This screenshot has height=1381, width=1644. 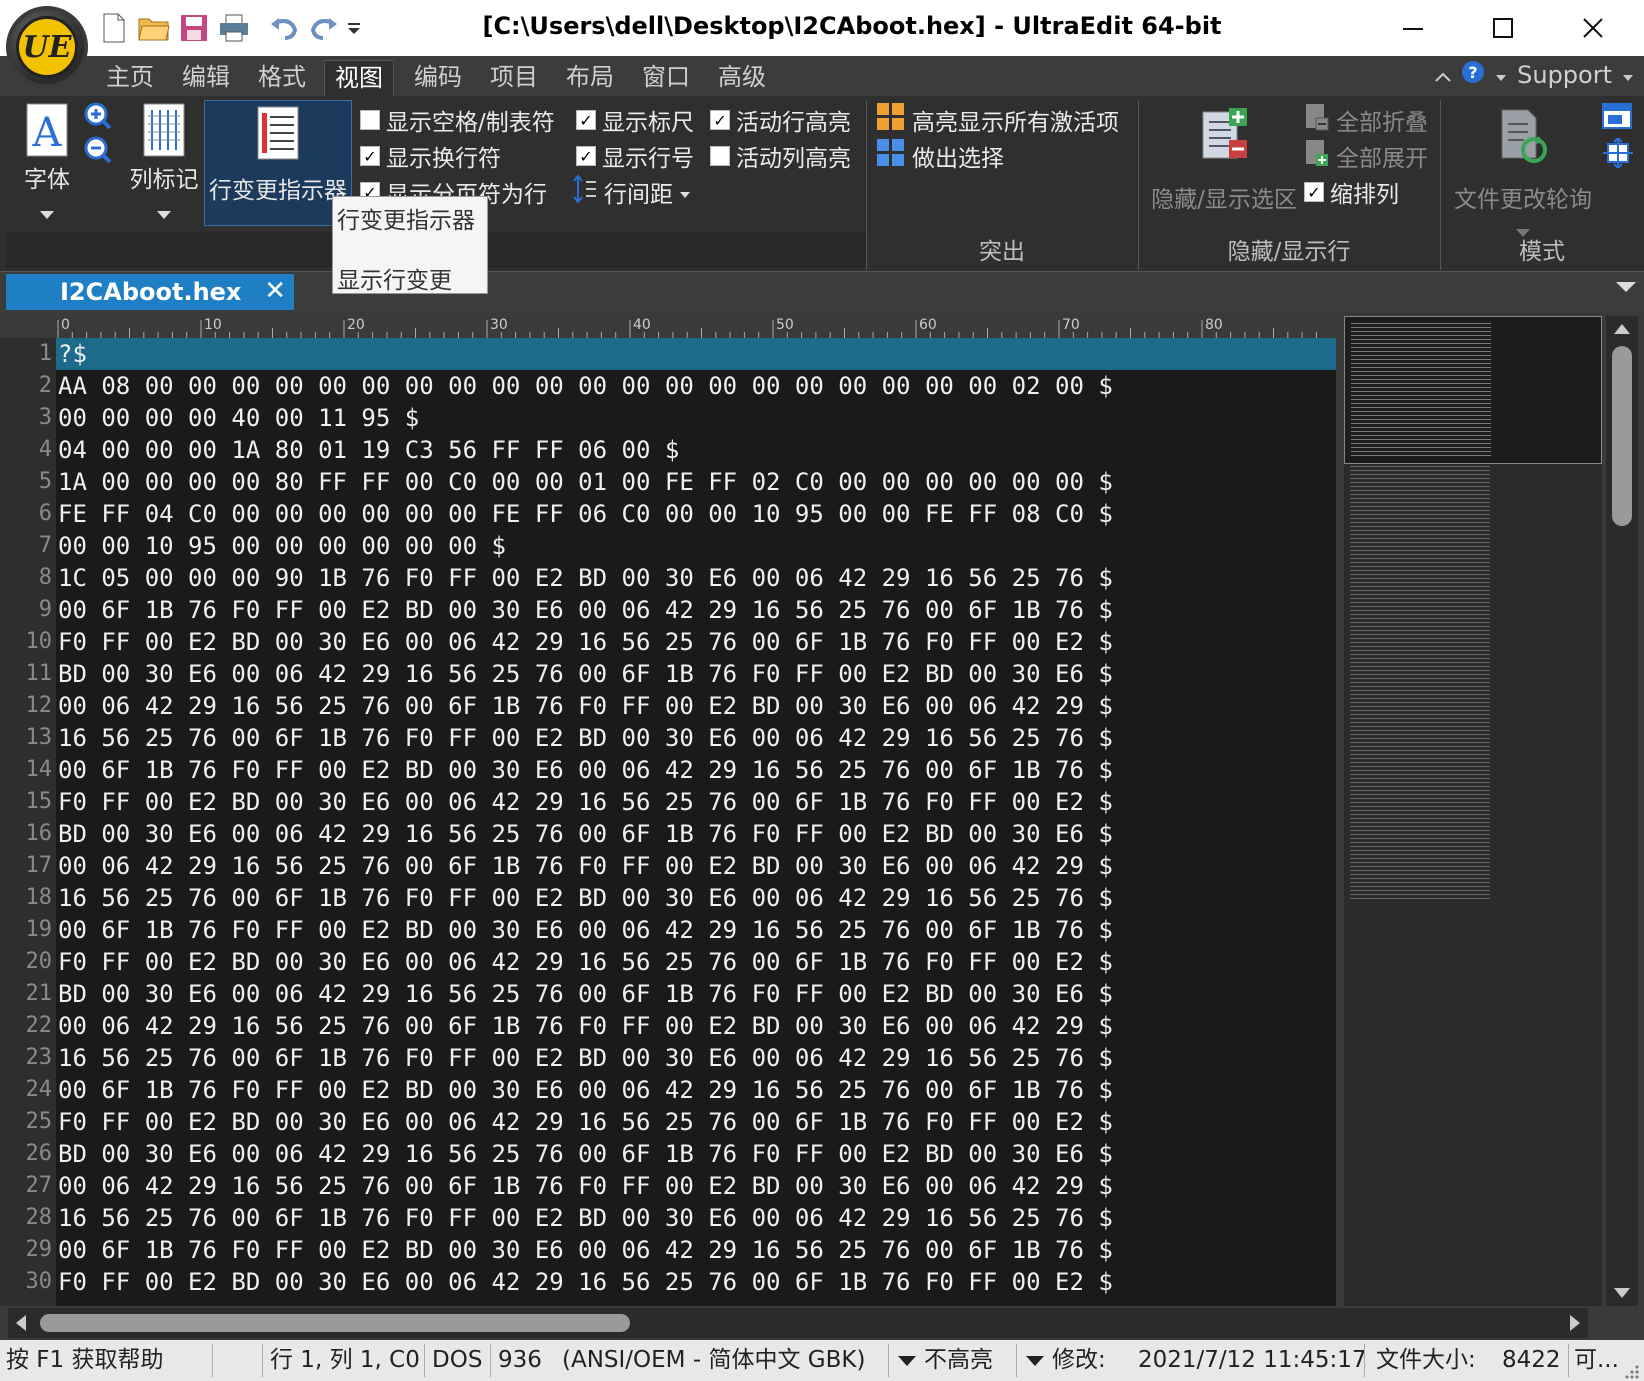 What do you see at coordinates (713, 1360) in the screenshot?
I see `status-encoding: (ANSI/OEM - 简体中文 GBK)` at bounding box center [713, 1360].